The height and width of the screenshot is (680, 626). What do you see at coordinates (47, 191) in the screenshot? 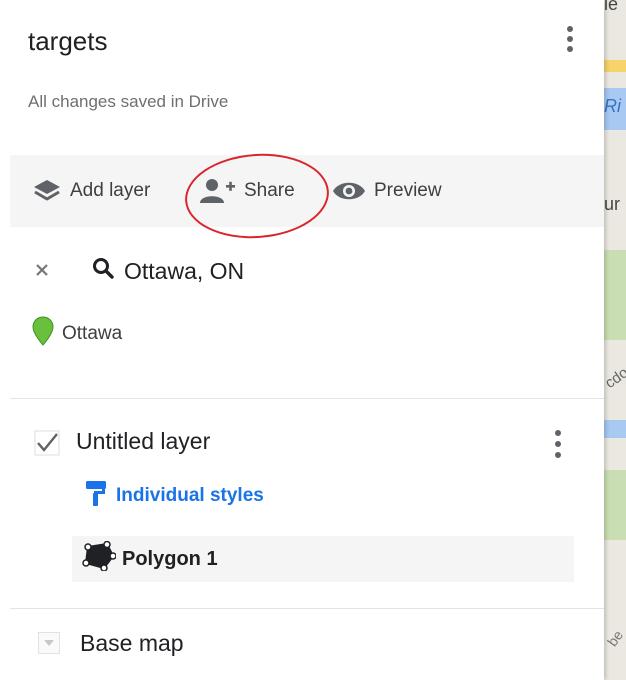
I see `layers-icon` at bounding box center [47, 191].